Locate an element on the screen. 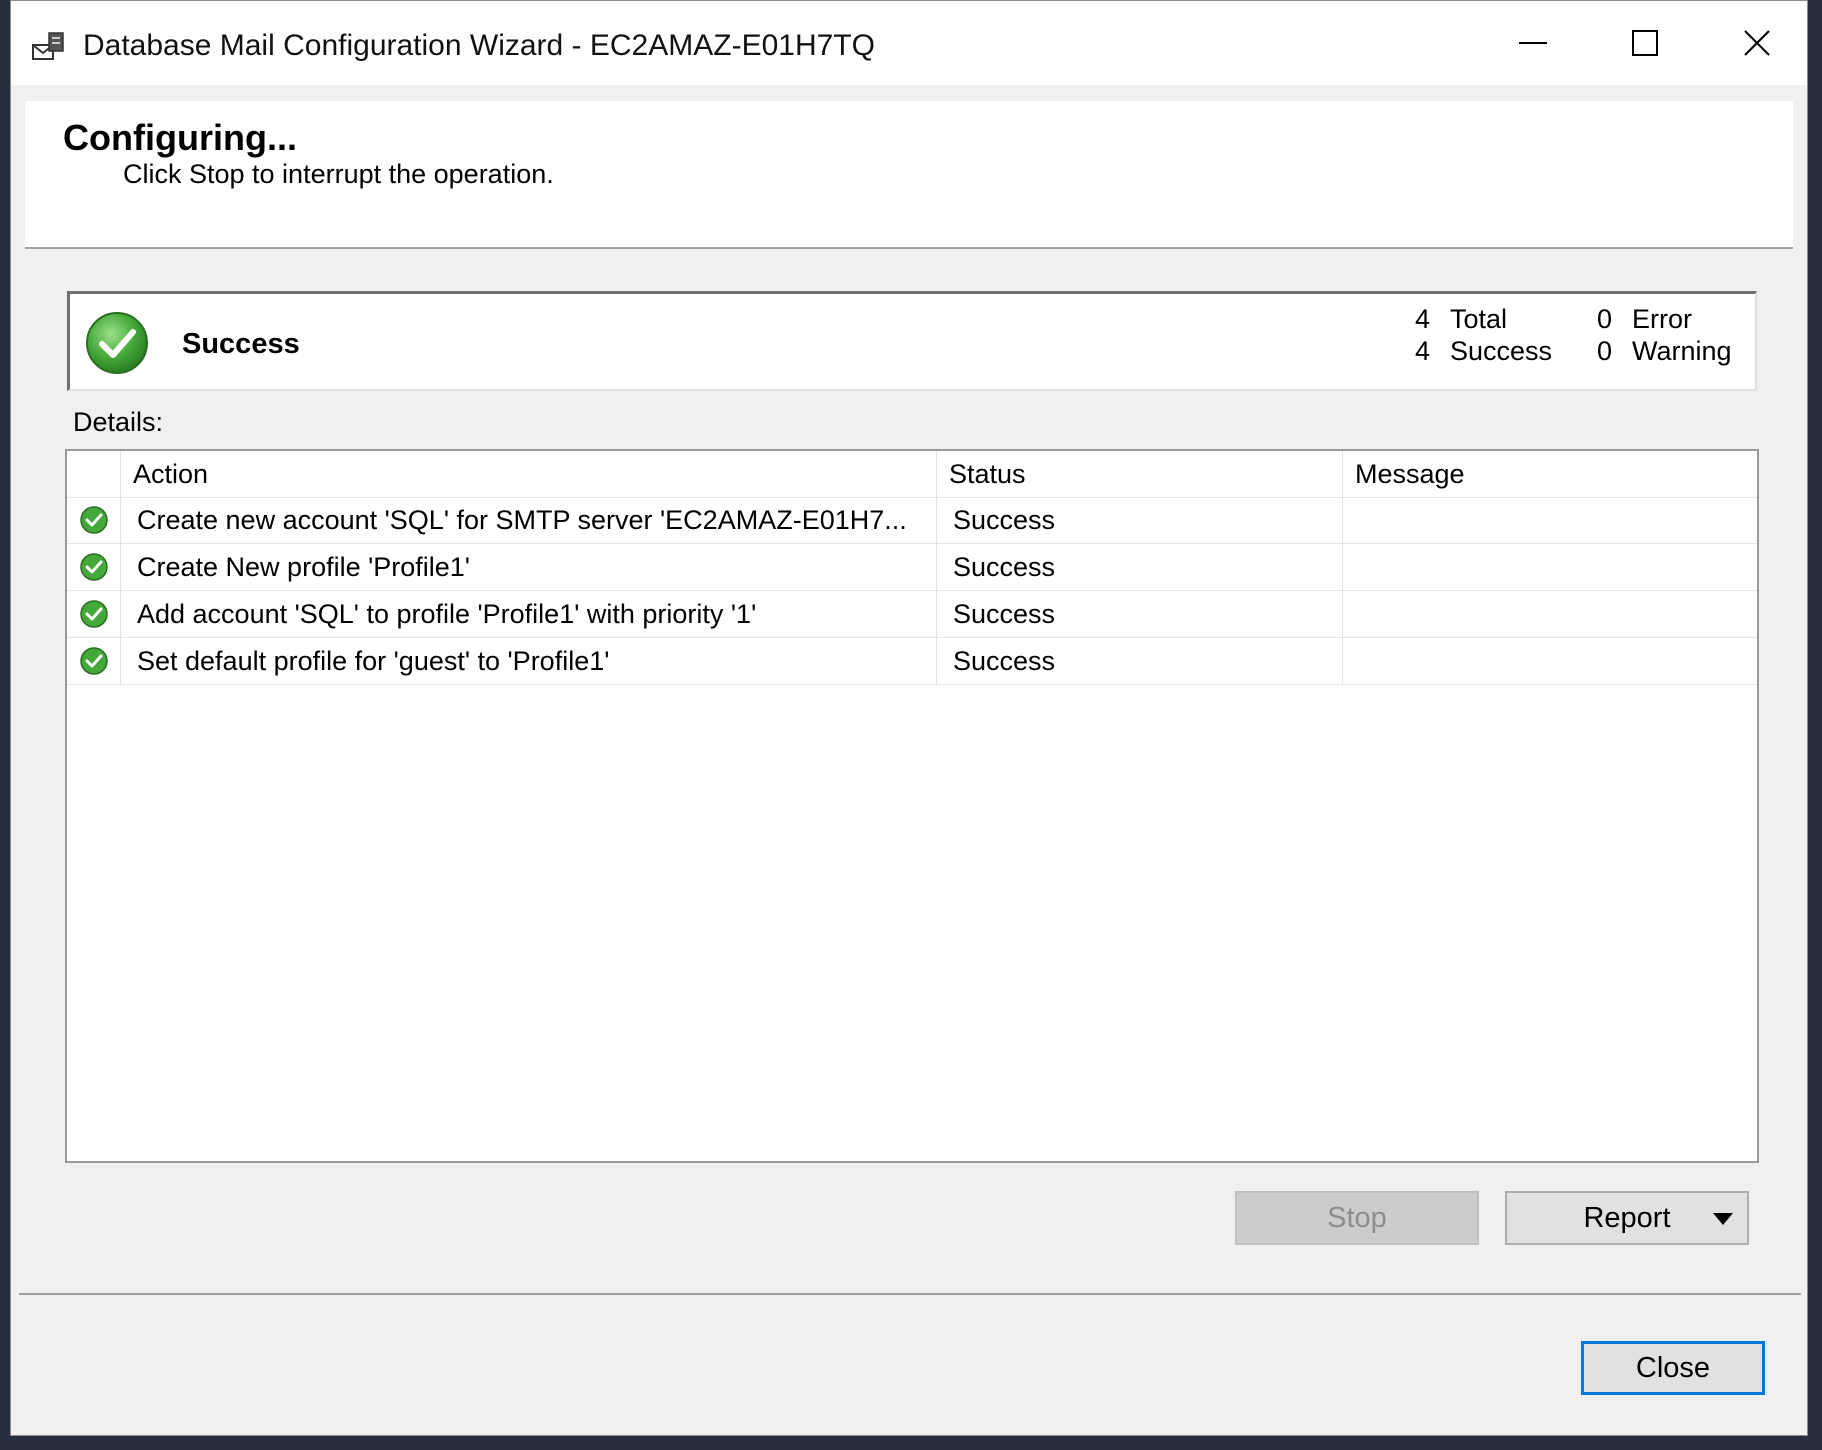 Image resolution: width=1822 pixels, height=1450 pixels. maximize-button is located at coordinates (1645, 43).